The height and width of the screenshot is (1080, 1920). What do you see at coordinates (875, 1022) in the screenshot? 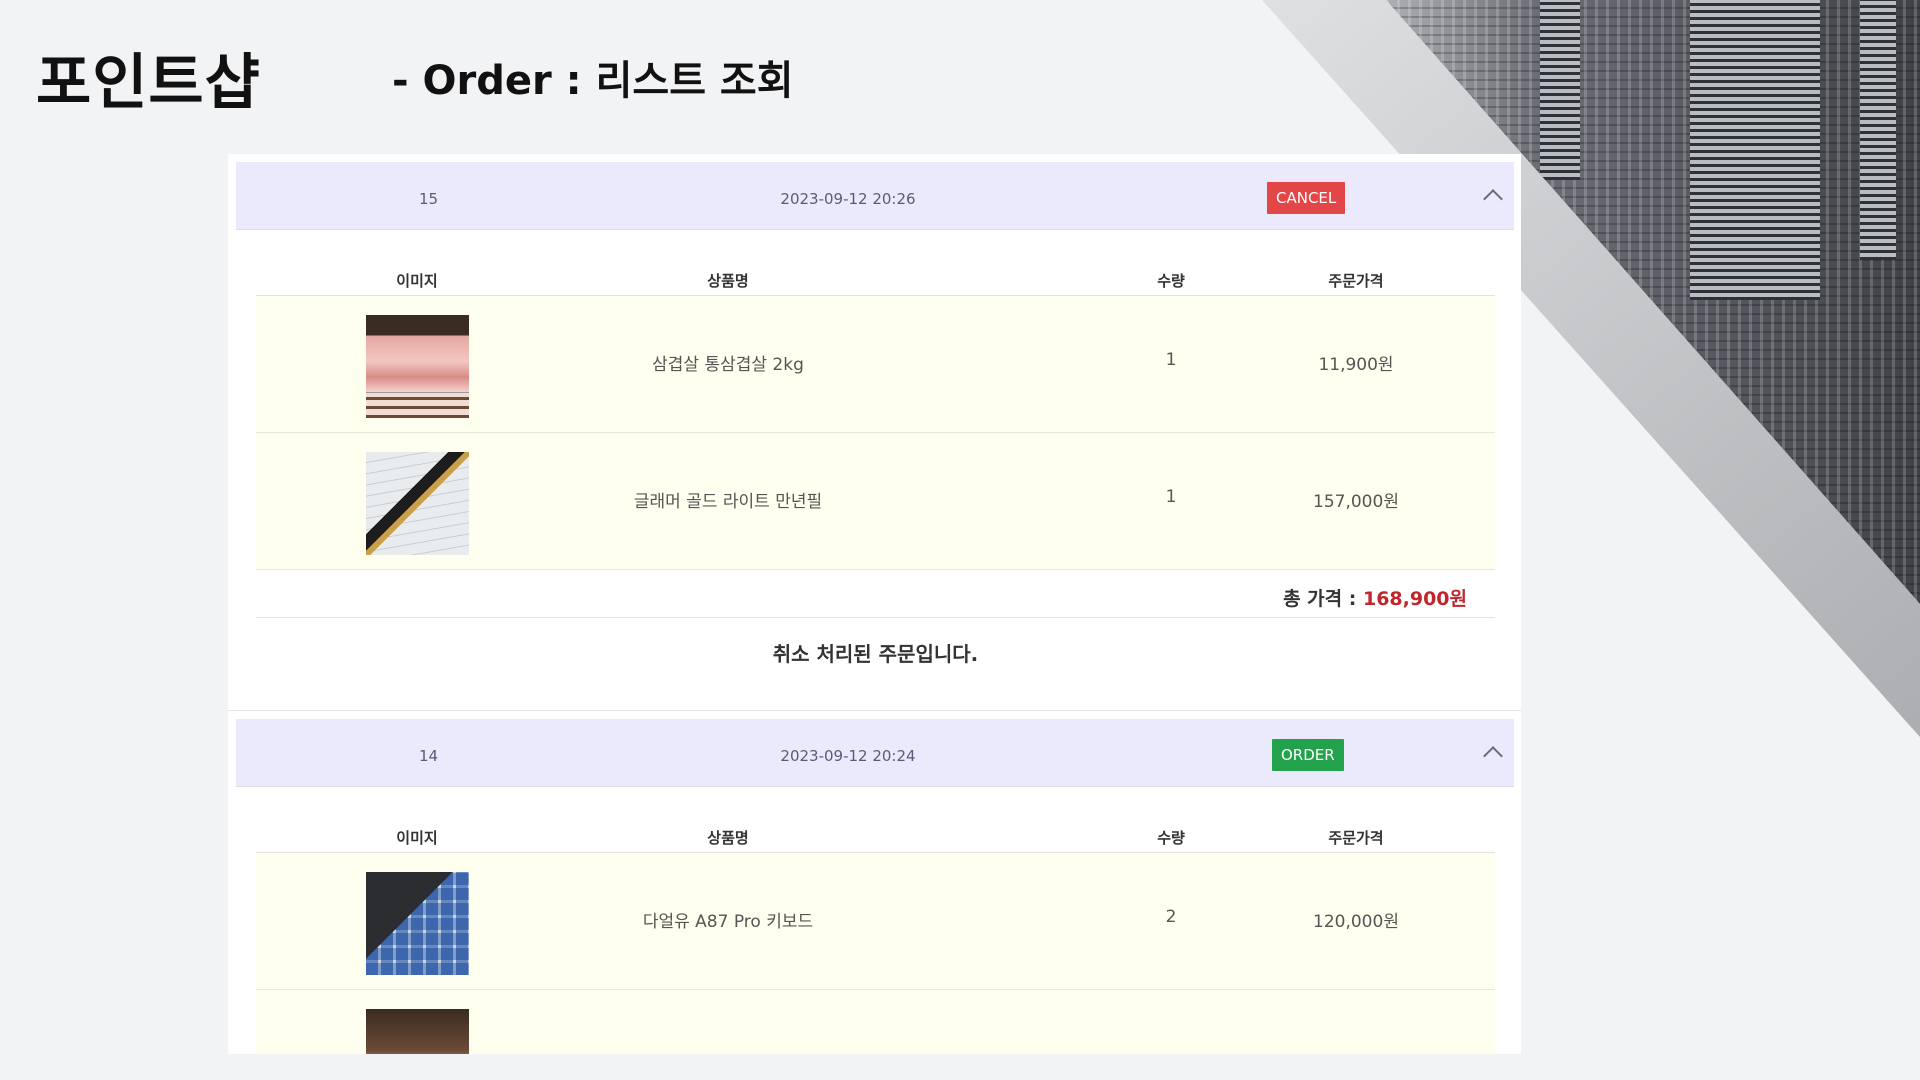
I see `table-row` at bounding box center [875, 1022].